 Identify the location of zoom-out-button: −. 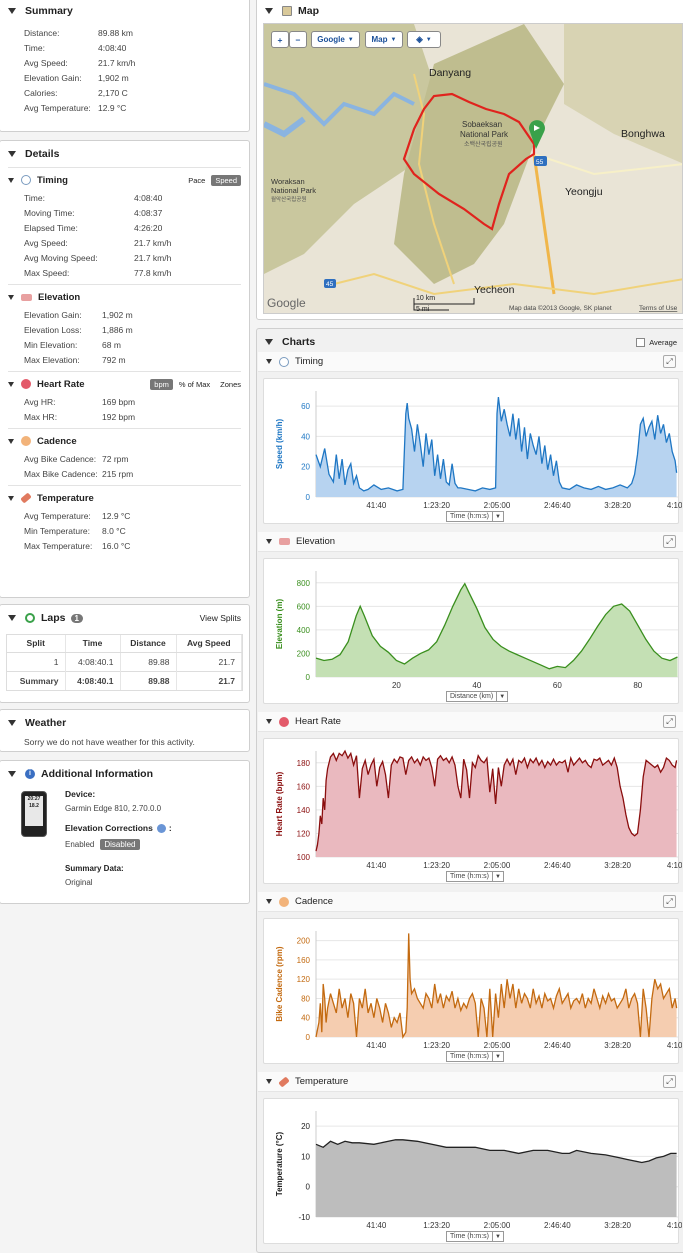
(298, 39).